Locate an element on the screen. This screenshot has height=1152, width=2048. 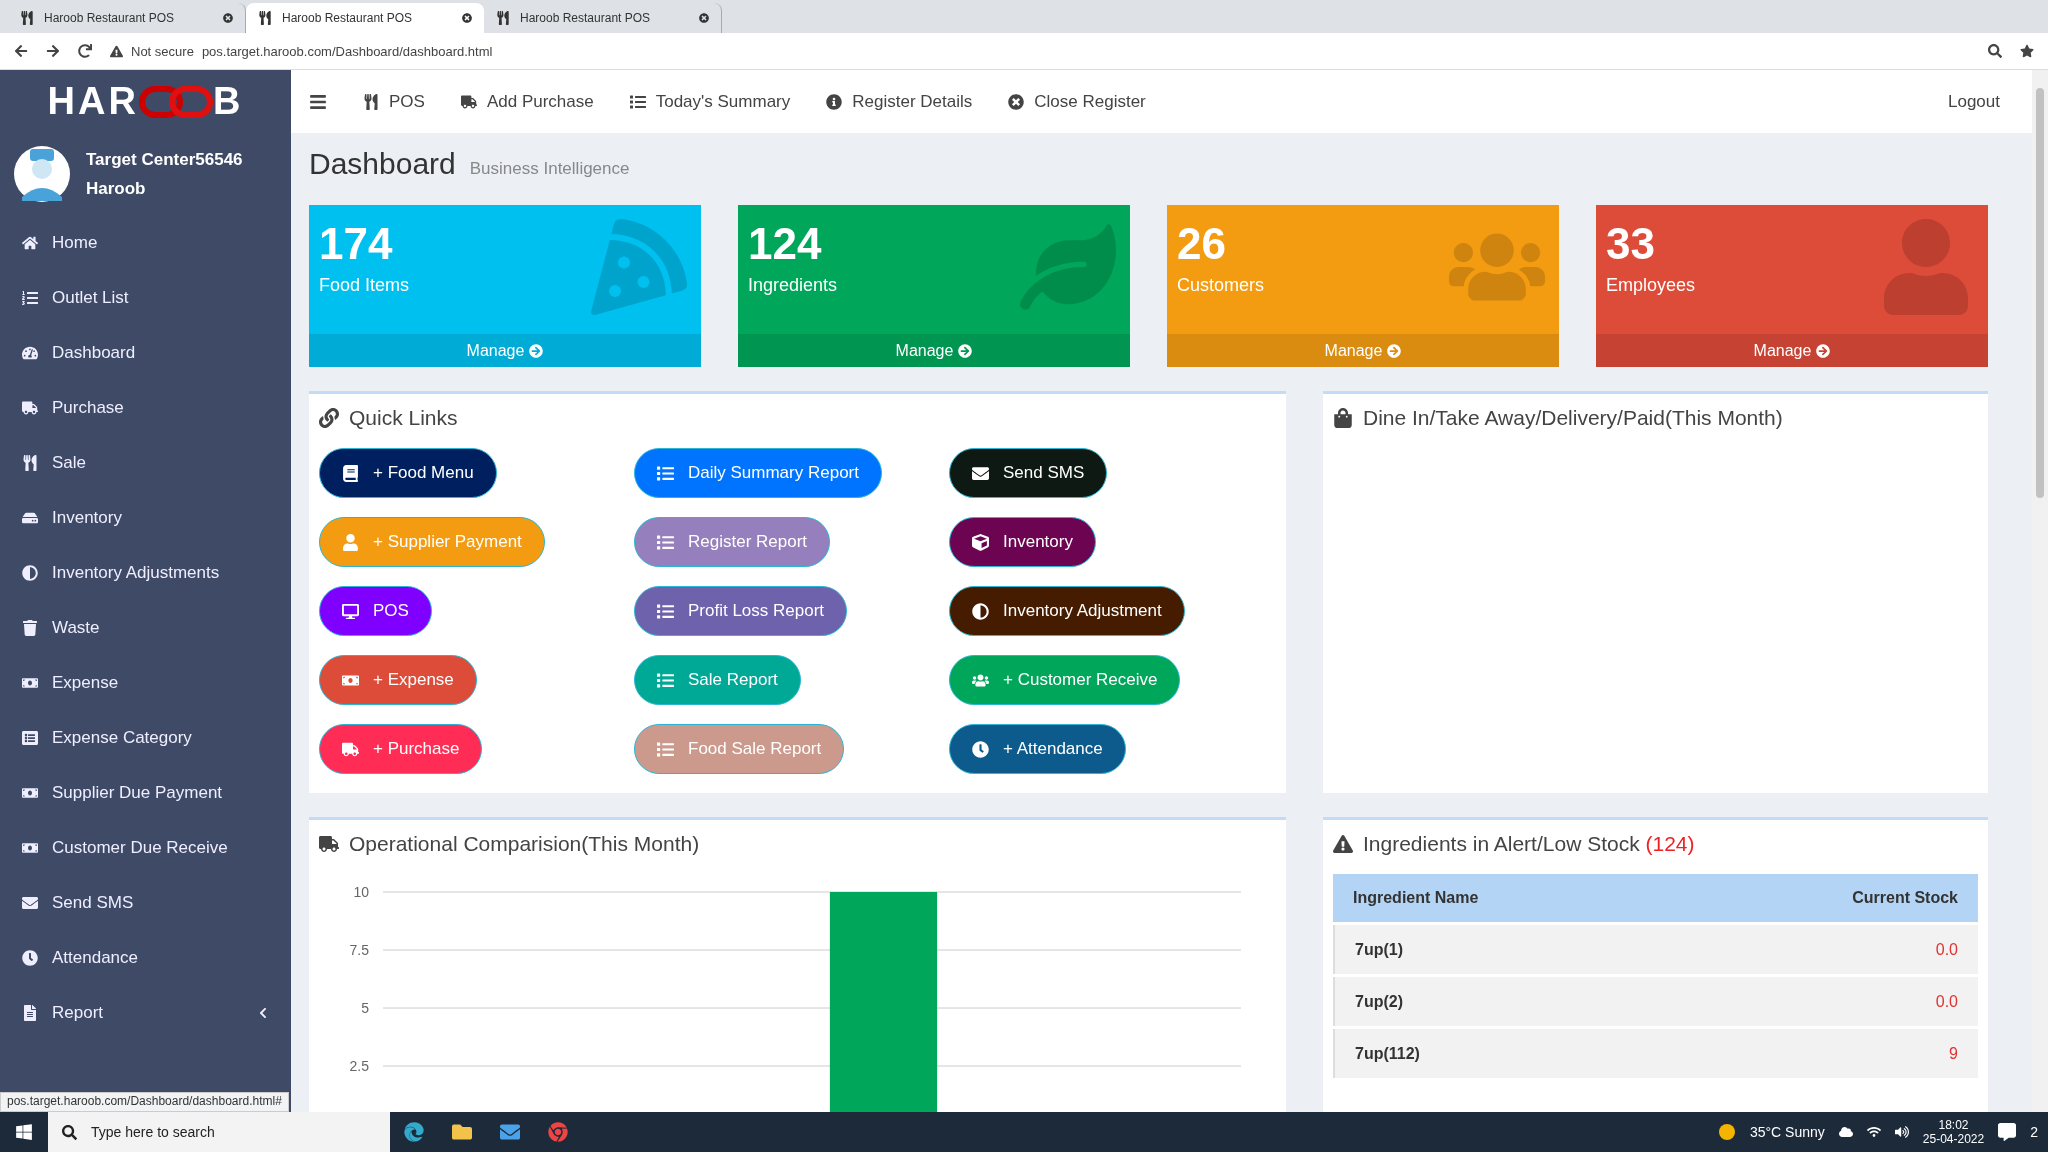
logo-text: HAR is located at coordinates (93, 101).